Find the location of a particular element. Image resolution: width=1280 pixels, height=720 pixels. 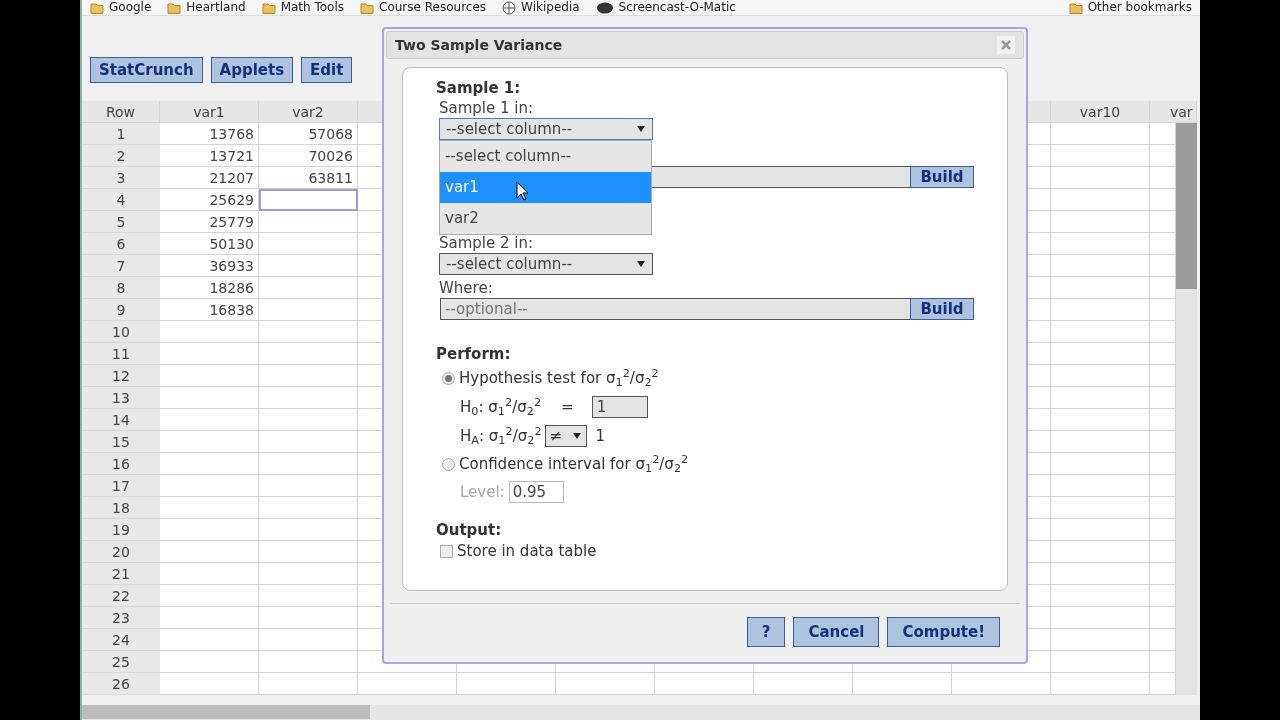

checkbox is located at coordinates (446, 551).